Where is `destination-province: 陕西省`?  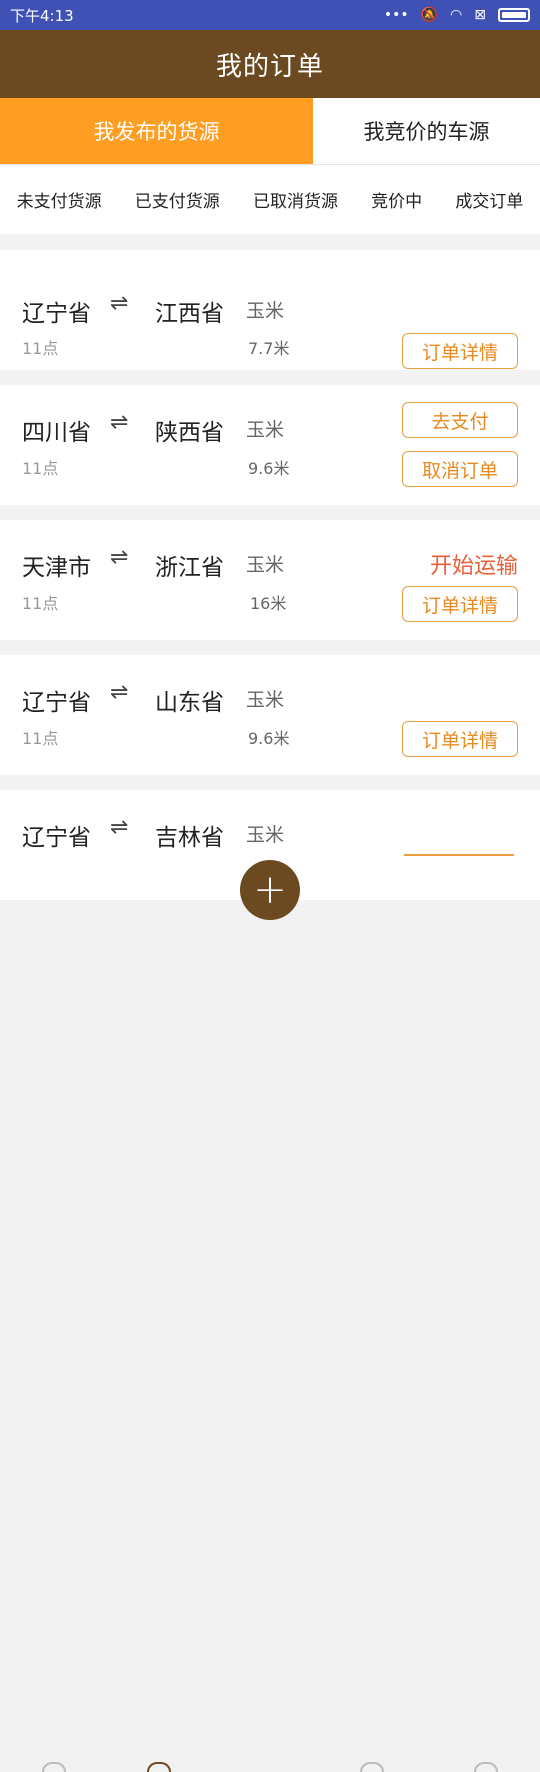 destination-province: 陕西省 is located at coordinates (189, 433).